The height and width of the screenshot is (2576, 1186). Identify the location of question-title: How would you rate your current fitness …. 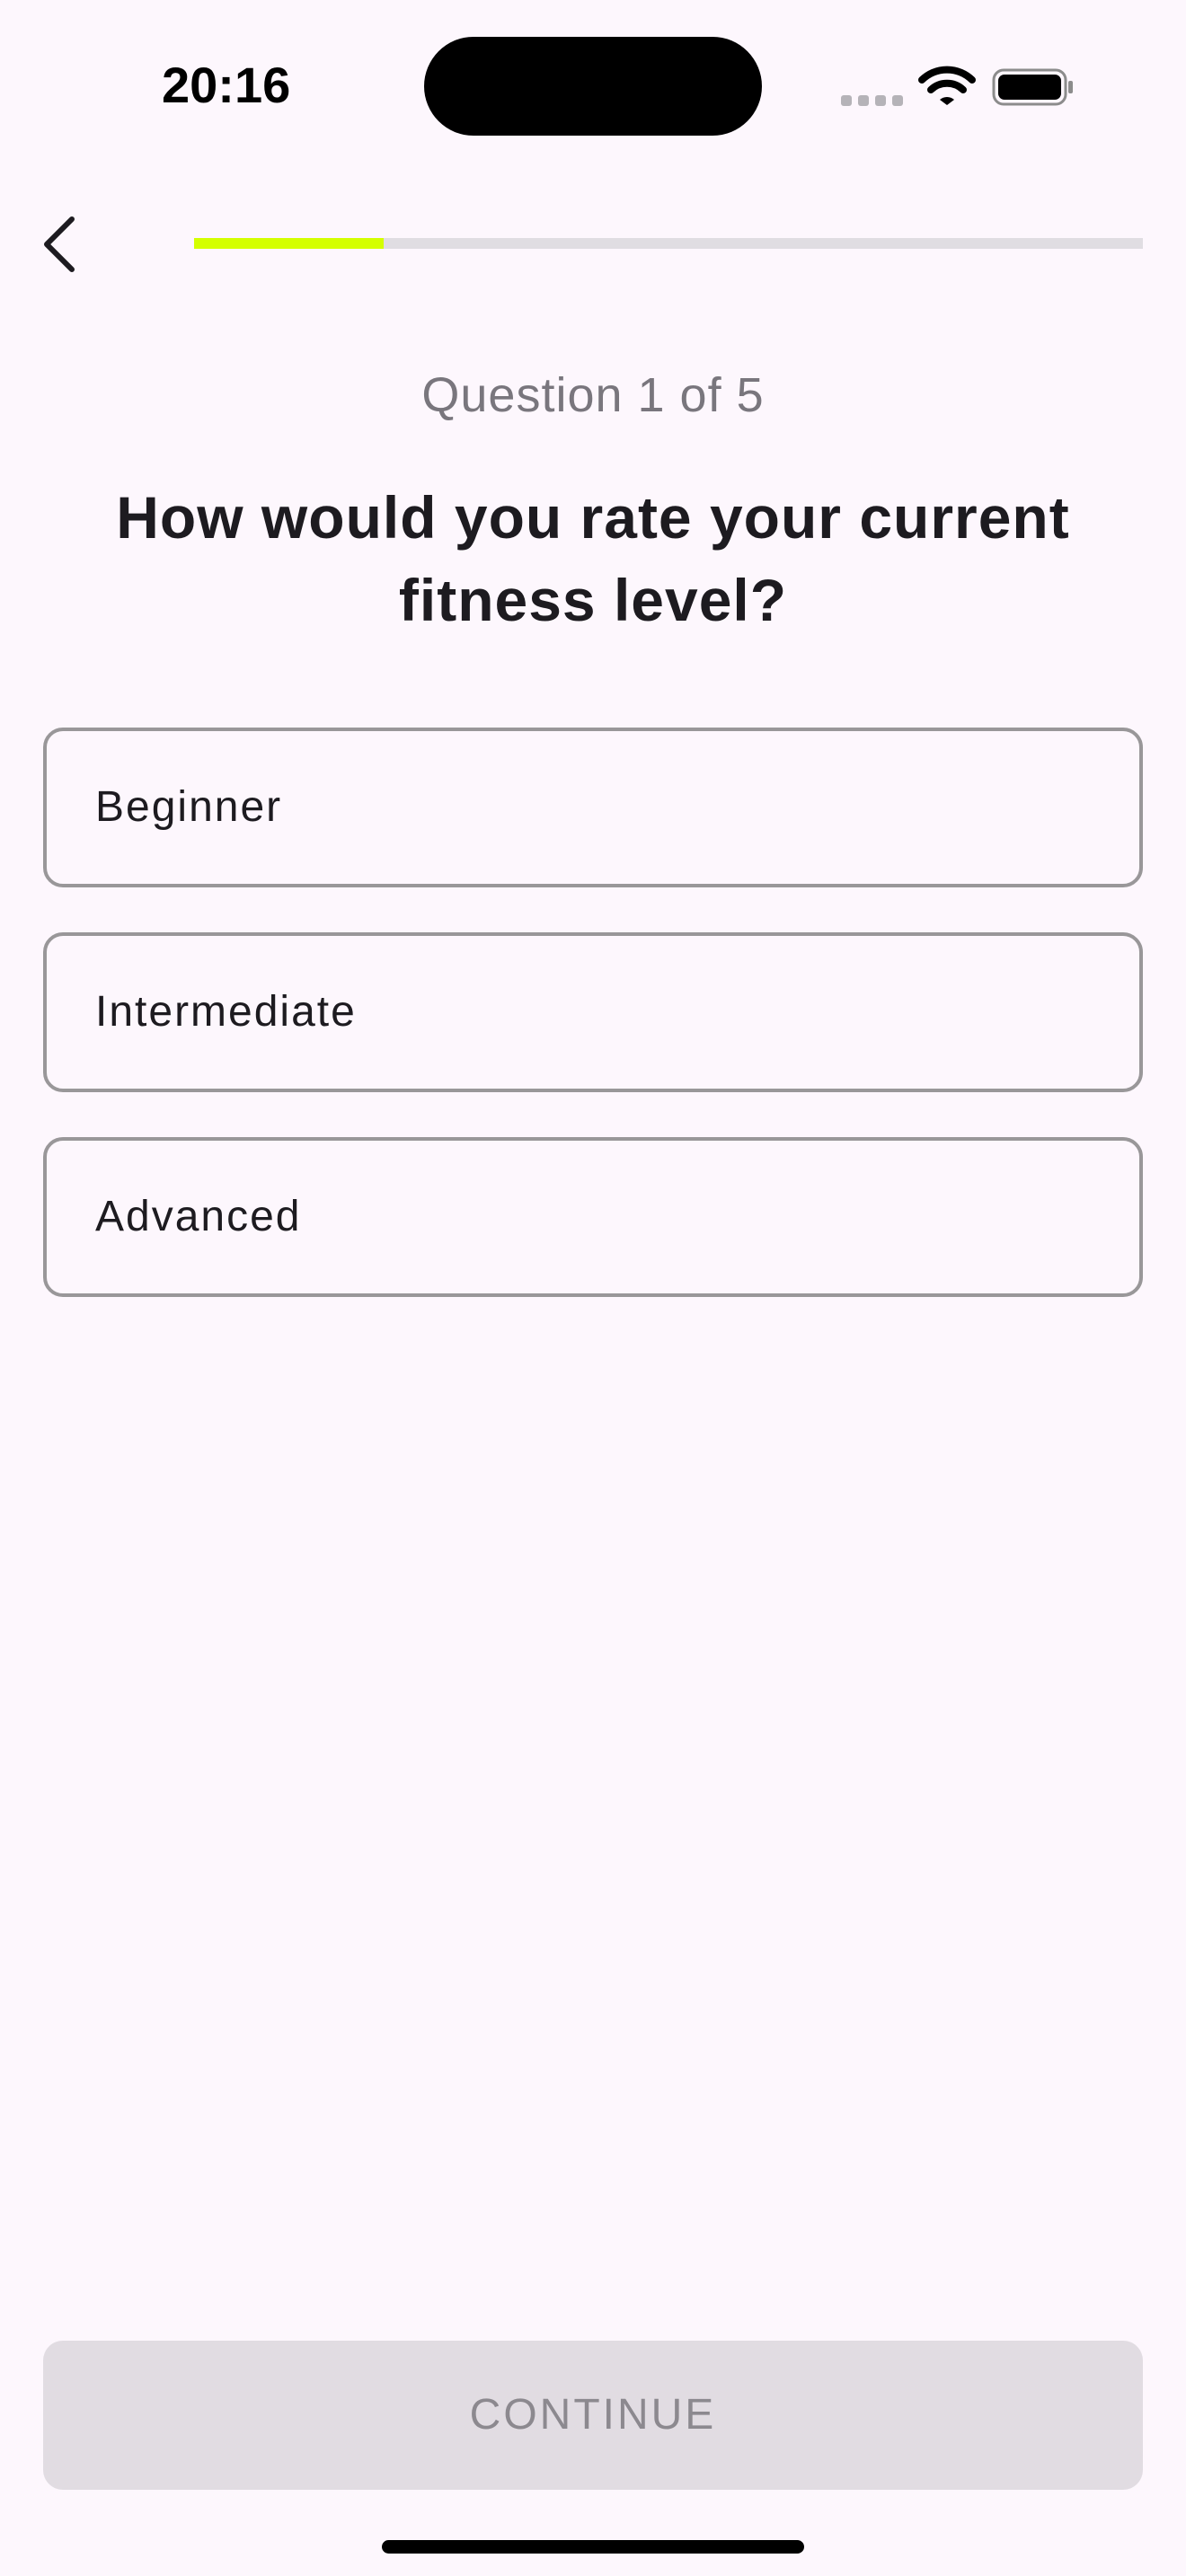
(593, 558).